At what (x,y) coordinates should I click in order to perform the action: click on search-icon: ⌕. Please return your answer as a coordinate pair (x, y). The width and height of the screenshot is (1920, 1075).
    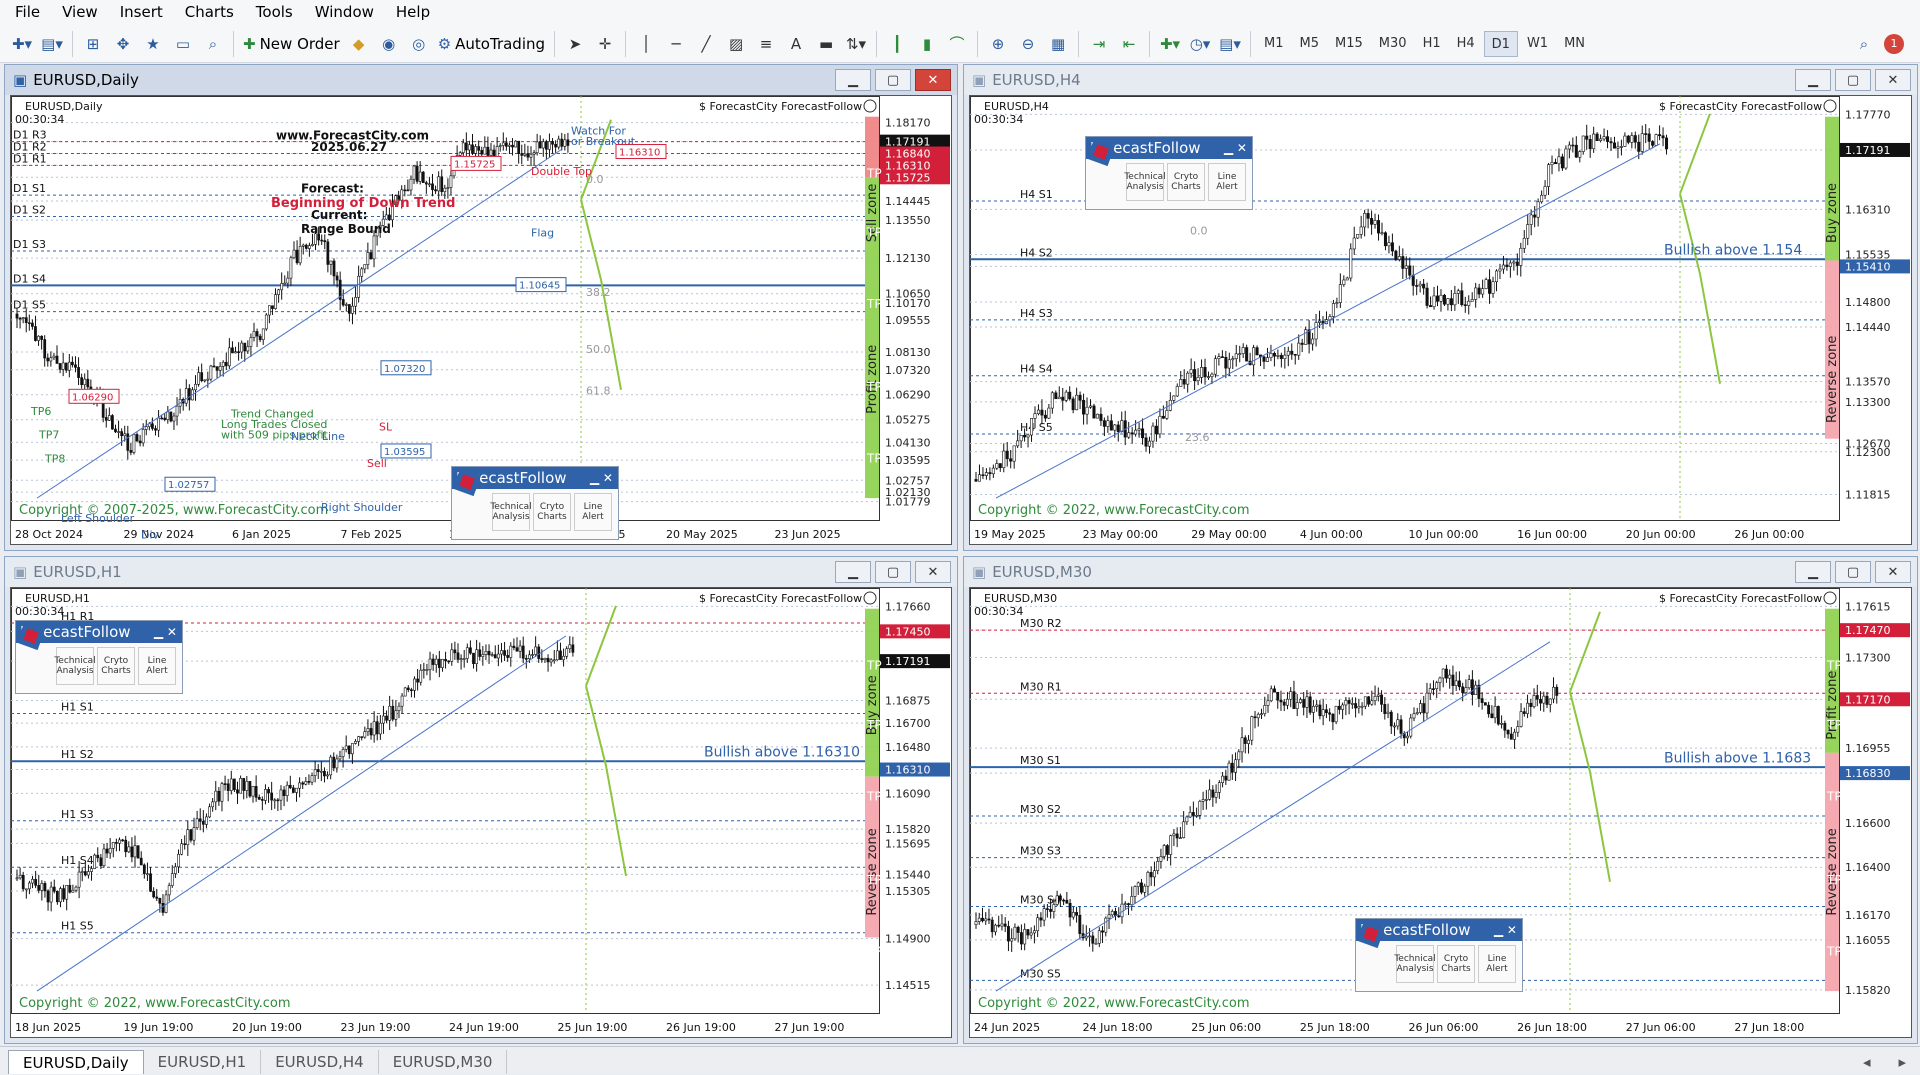
    Looking at the image, I should click on (1864, 44).